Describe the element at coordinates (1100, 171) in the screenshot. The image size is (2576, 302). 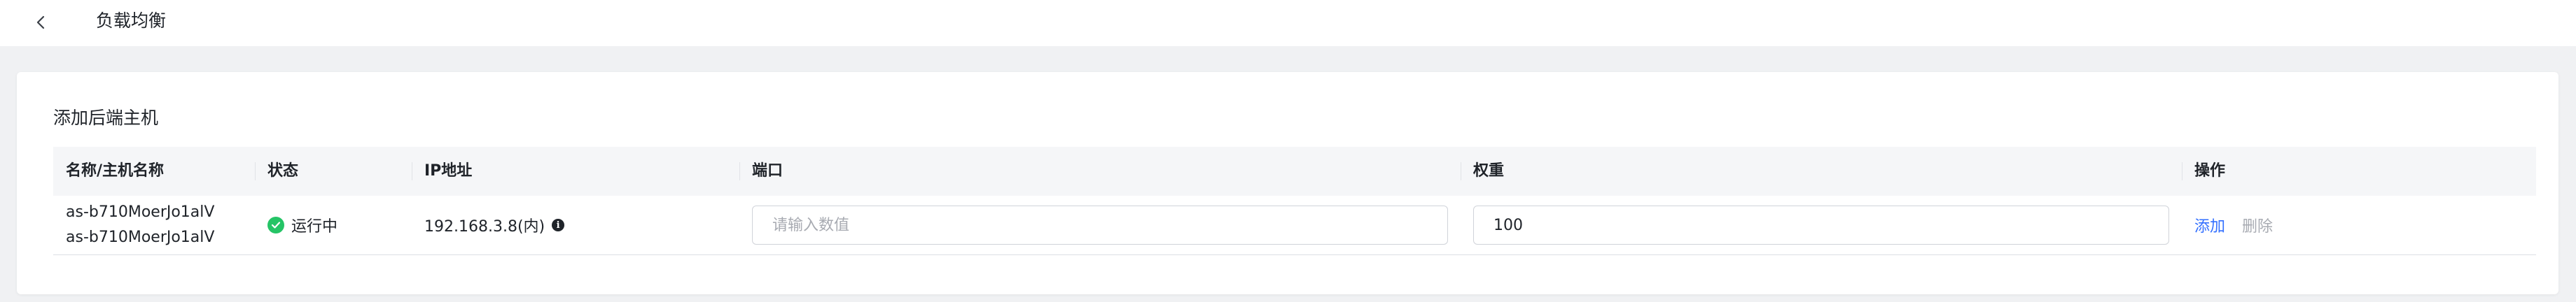
I see `column-header-port: 端口` at that location.